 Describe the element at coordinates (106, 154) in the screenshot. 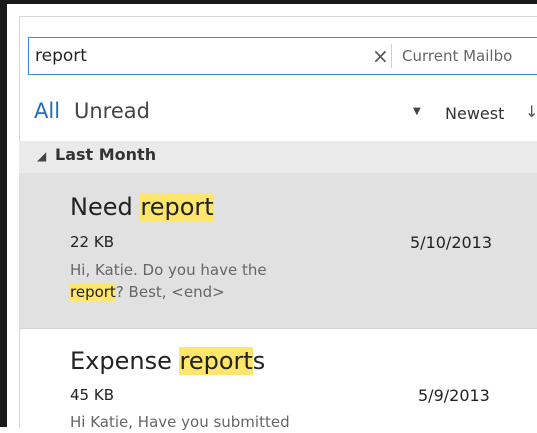

I see `group-header-label: Last Month` at that location.